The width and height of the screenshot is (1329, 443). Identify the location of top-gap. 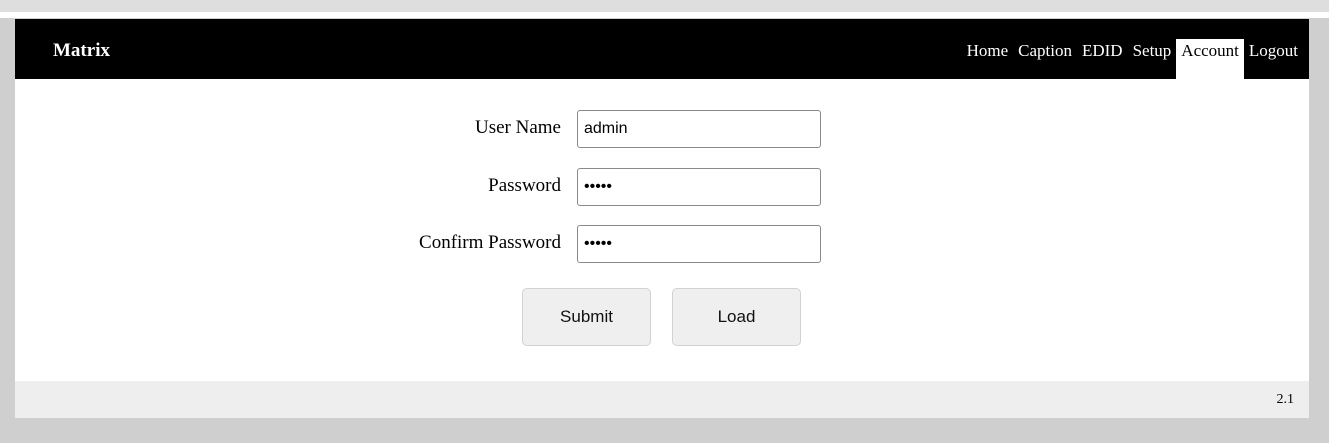
(664, 15).